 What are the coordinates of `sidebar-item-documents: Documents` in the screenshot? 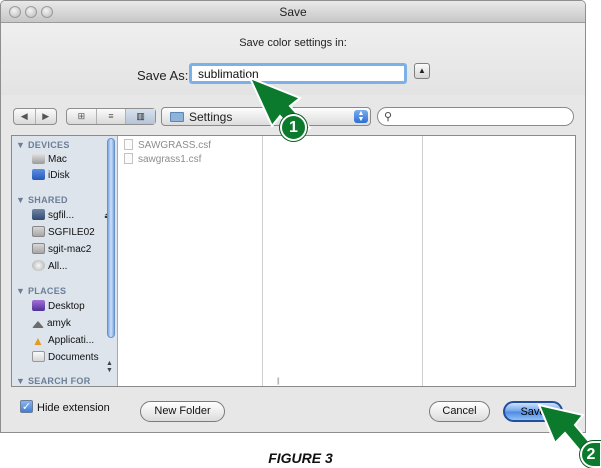 It's located at (65, 358).